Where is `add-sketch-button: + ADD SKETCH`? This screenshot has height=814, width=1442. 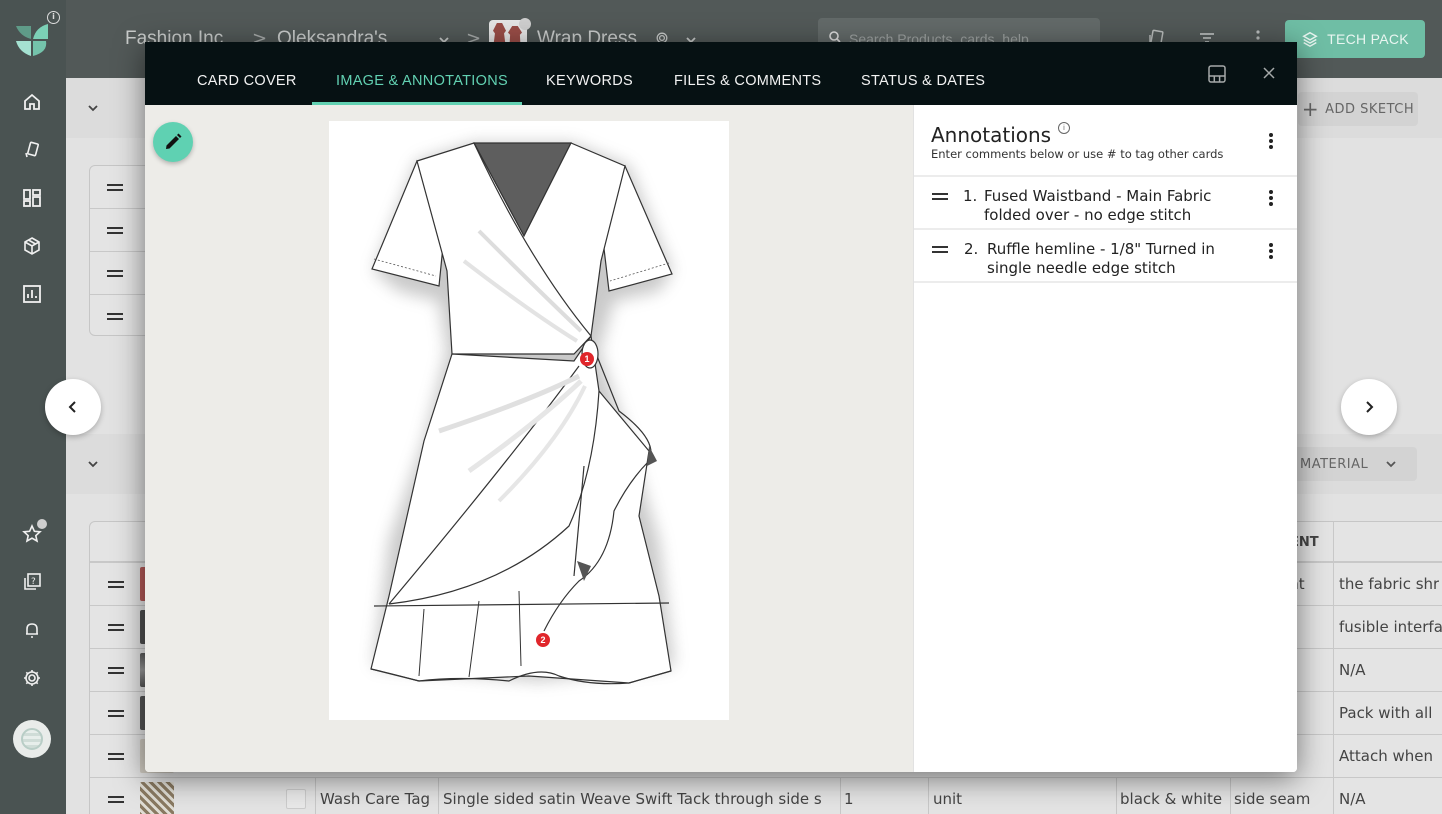 add-sketch-button: + ADD SKETCH is located at coordinates (1358, 109).